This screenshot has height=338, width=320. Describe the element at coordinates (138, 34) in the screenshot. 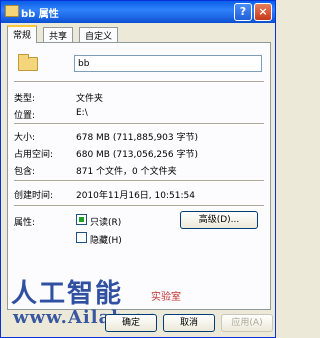

I see `tab-strip: 常规 共享 自定义` at that location.